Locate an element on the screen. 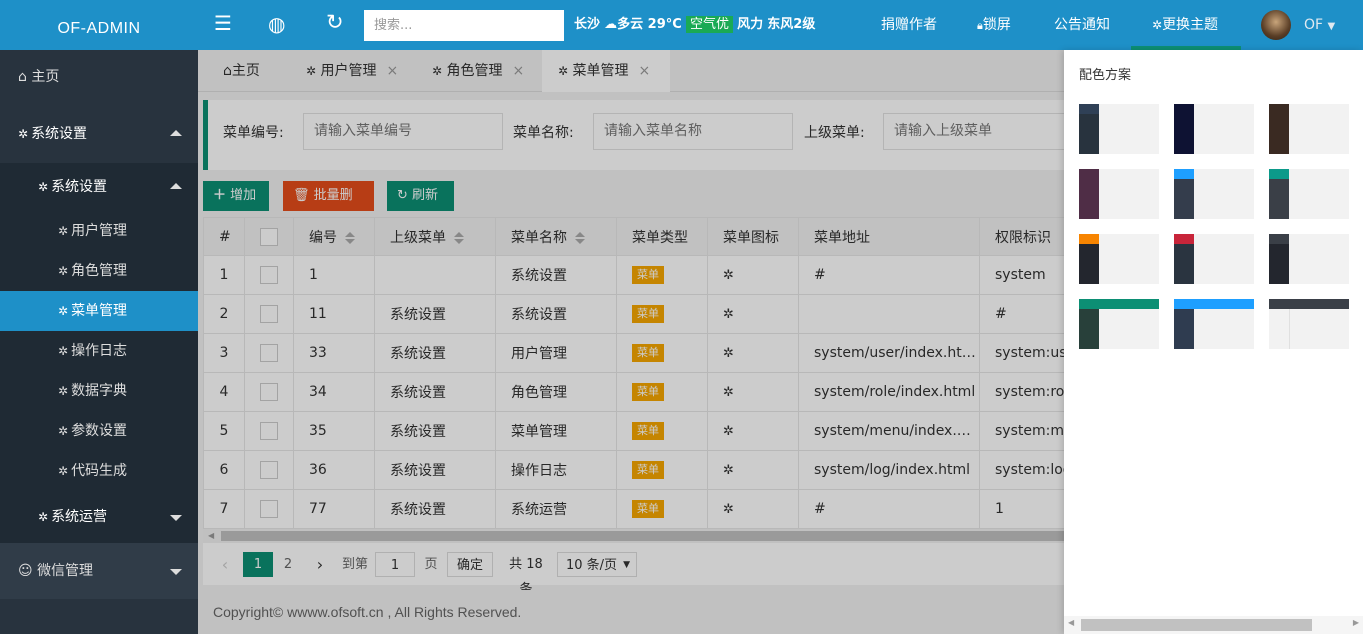 The height and width of the screenshot is (634, 1363). lock-label: 锁屏 is located at coordinates (996, 25).